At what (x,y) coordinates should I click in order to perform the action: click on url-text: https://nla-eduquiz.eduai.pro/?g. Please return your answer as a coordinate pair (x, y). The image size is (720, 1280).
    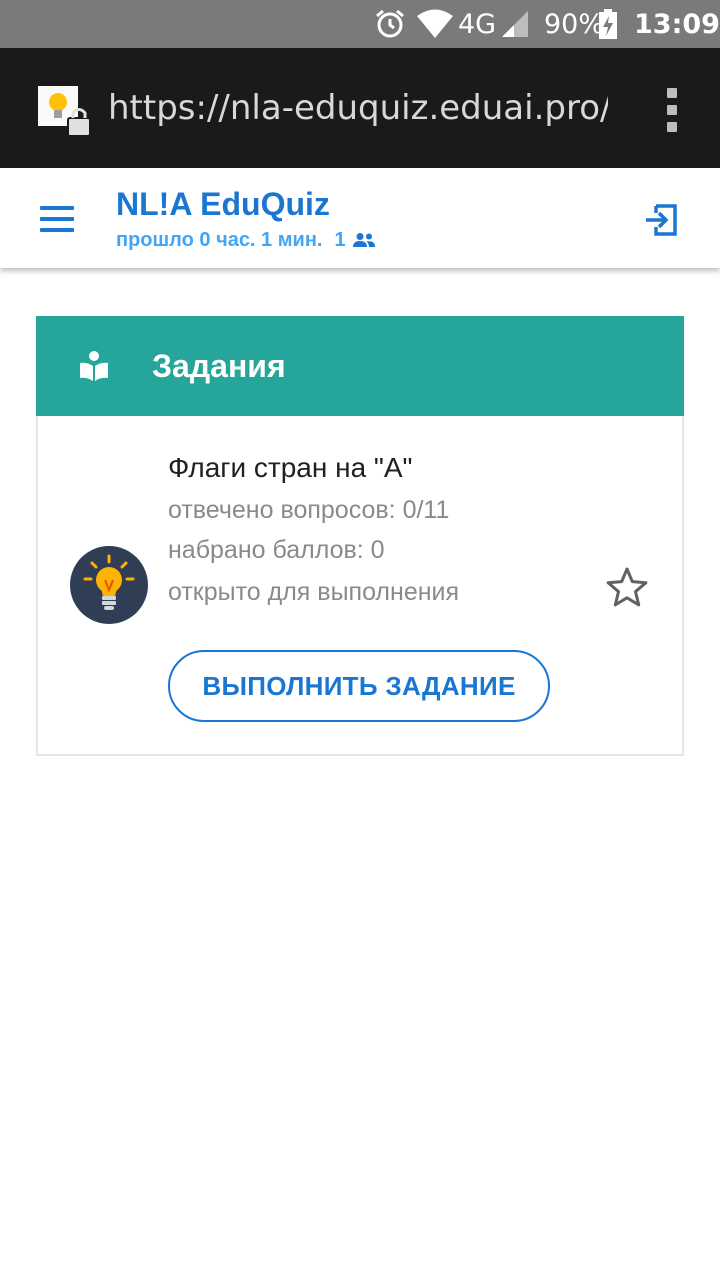
    Looking at the image, I should click on (358, 108).